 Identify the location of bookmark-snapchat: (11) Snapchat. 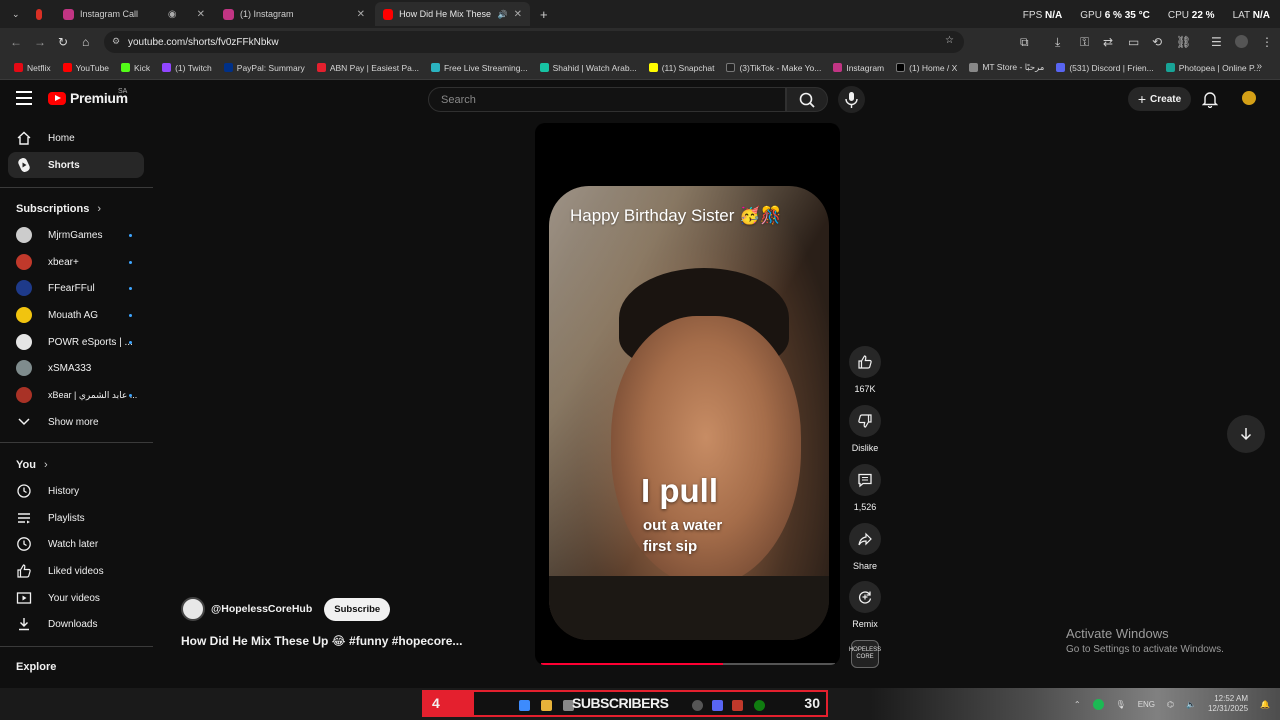
(682, 68).